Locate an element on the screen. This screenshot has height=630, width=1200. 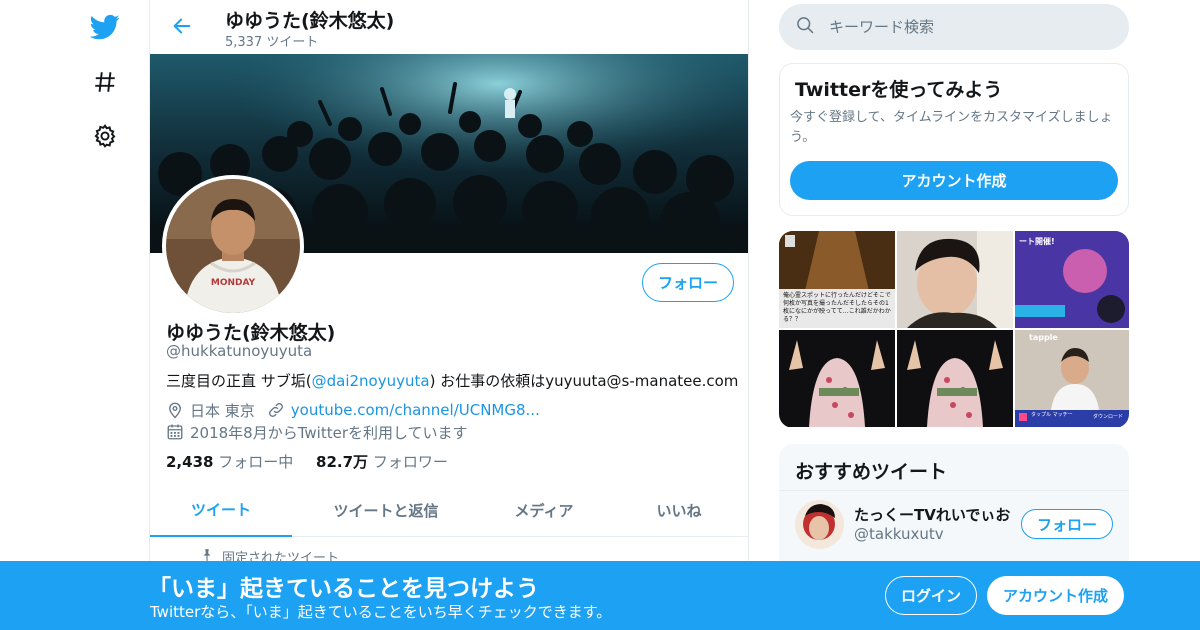
followers-stat: 82.7万 フォロワー is located at coordinates (382, 462).